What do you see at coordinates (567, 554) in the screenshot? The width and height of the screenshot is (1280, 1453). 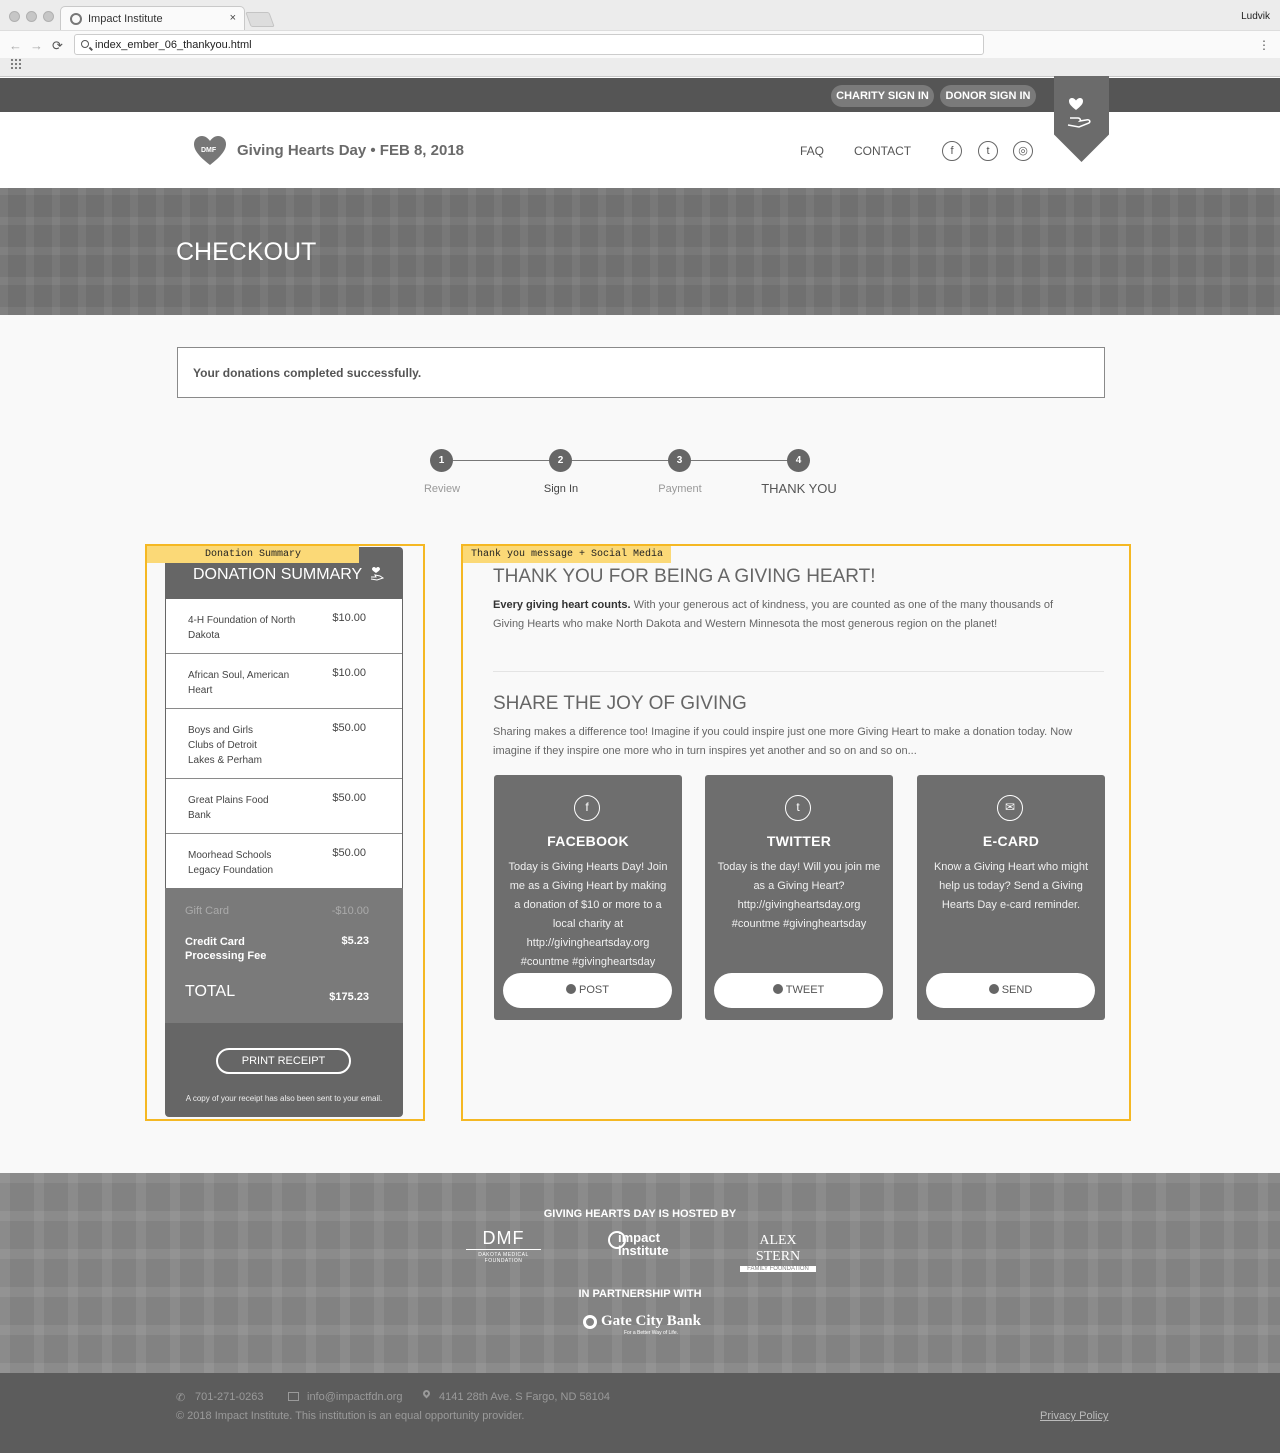 I see `annotation-tag-thankyou: Thank you message + Social Media` at bounding box center [567, 554].